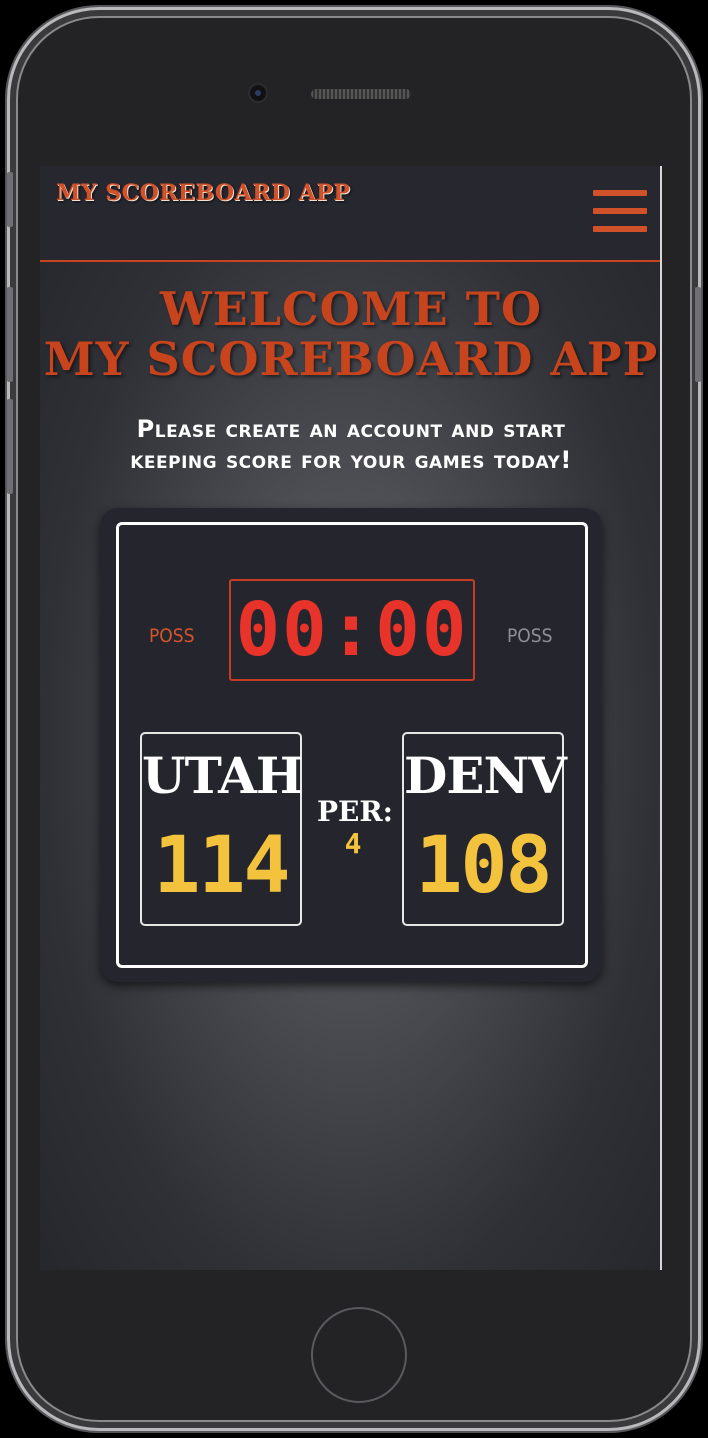 The height and width of the screenshot is (1438, 708). I want to click on hamburger-menu-icon, so click(620, 211).